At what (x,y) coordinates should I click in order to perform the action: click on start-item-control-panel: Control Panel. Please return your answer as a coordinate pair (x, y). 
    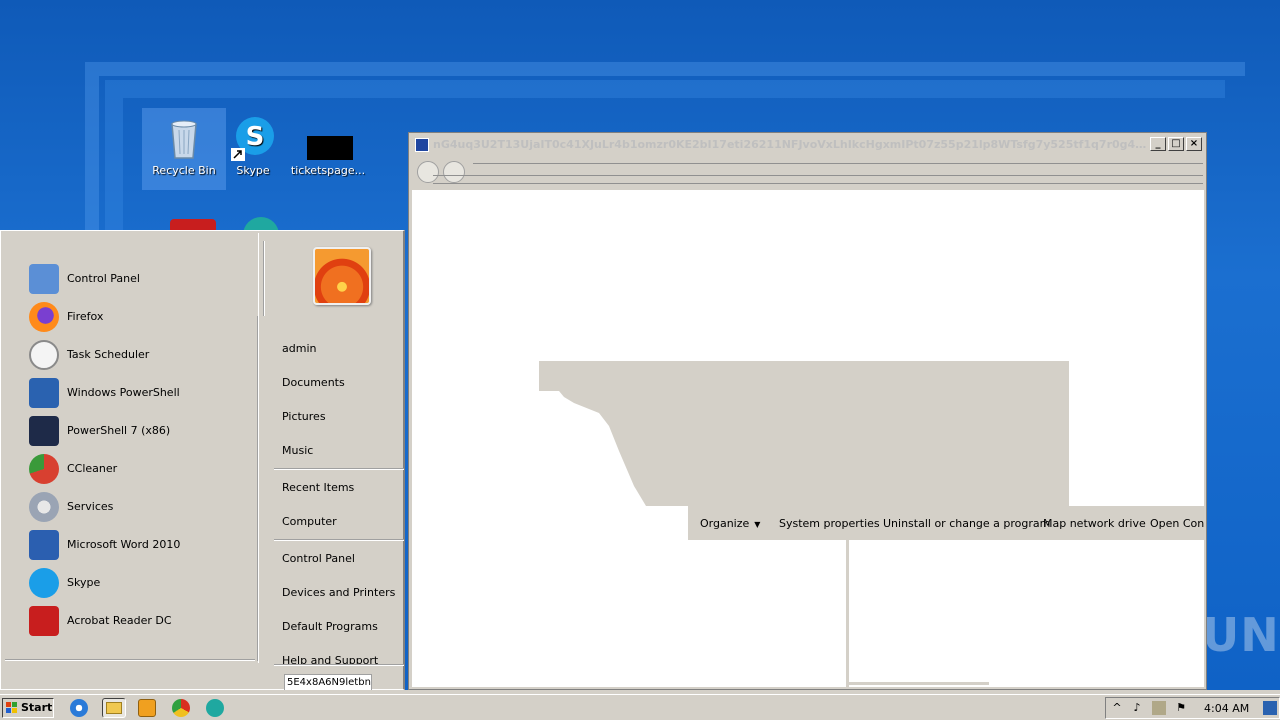
    Looking at the image, I should click on (137, 279).